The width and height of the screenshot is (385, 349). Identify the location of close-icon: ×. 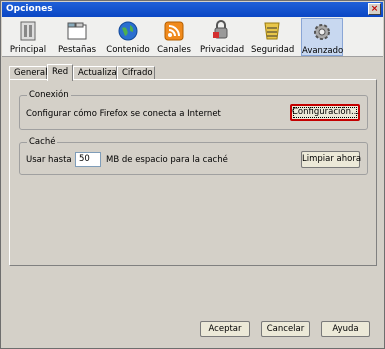
(374, 9).